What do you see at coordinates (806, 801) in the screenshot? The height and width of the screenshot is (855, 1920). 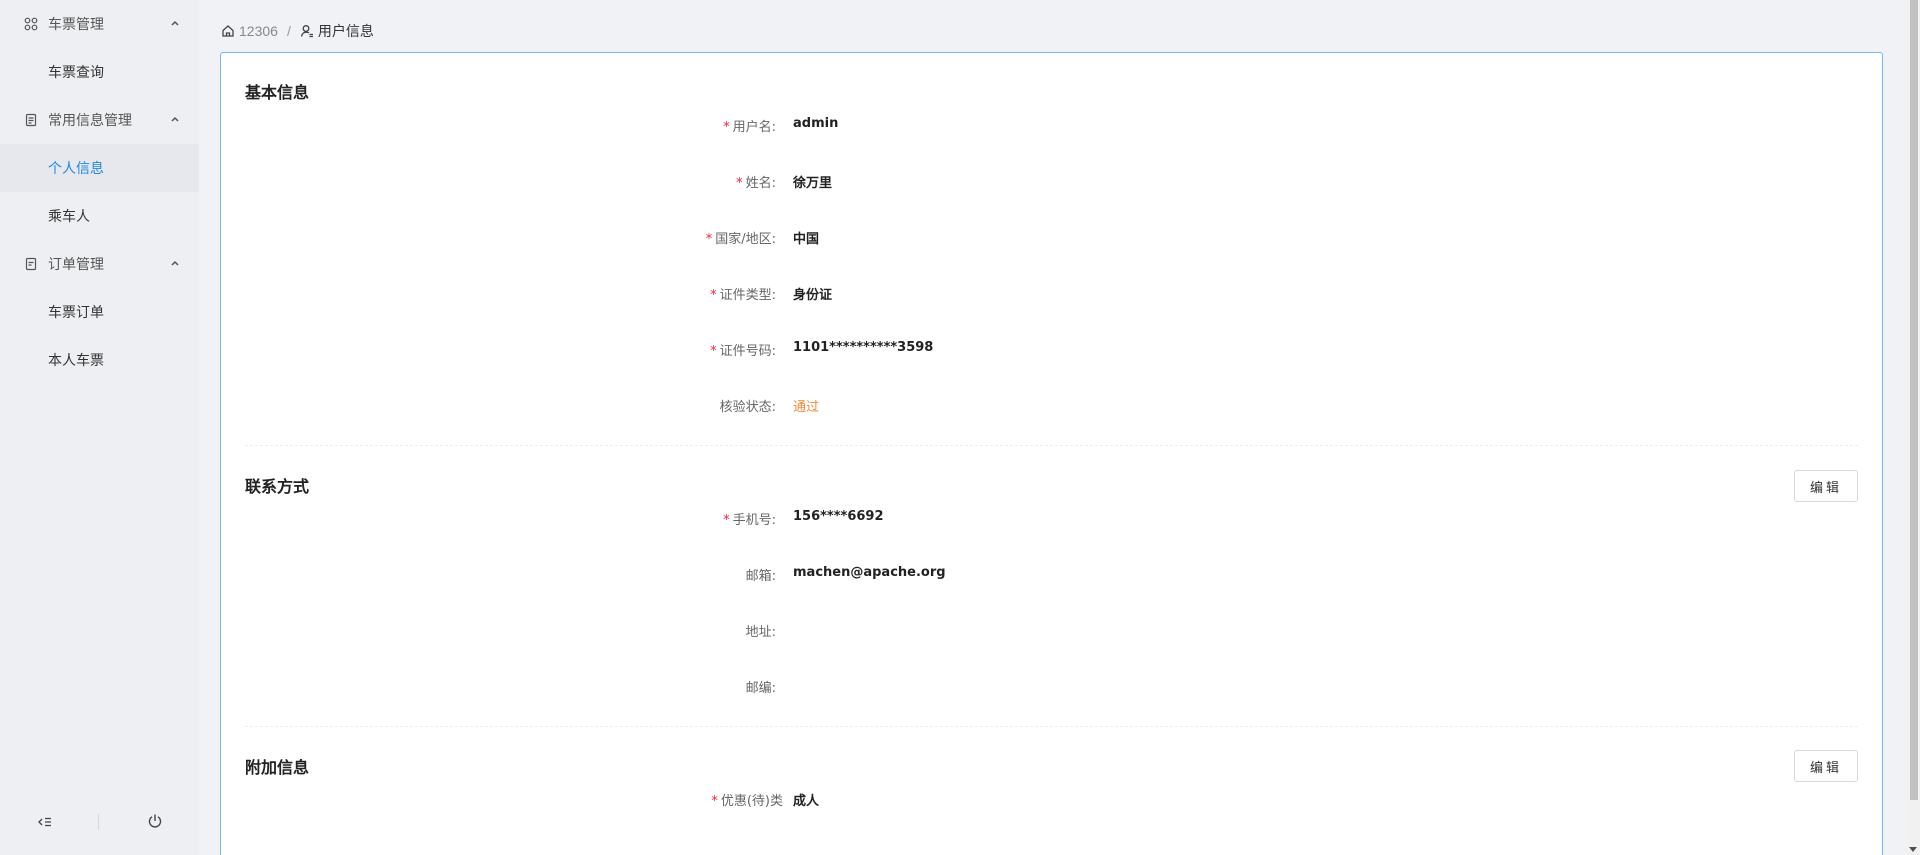 I see `field-value-discount-type: 成人` at bounding box center [806, 801].